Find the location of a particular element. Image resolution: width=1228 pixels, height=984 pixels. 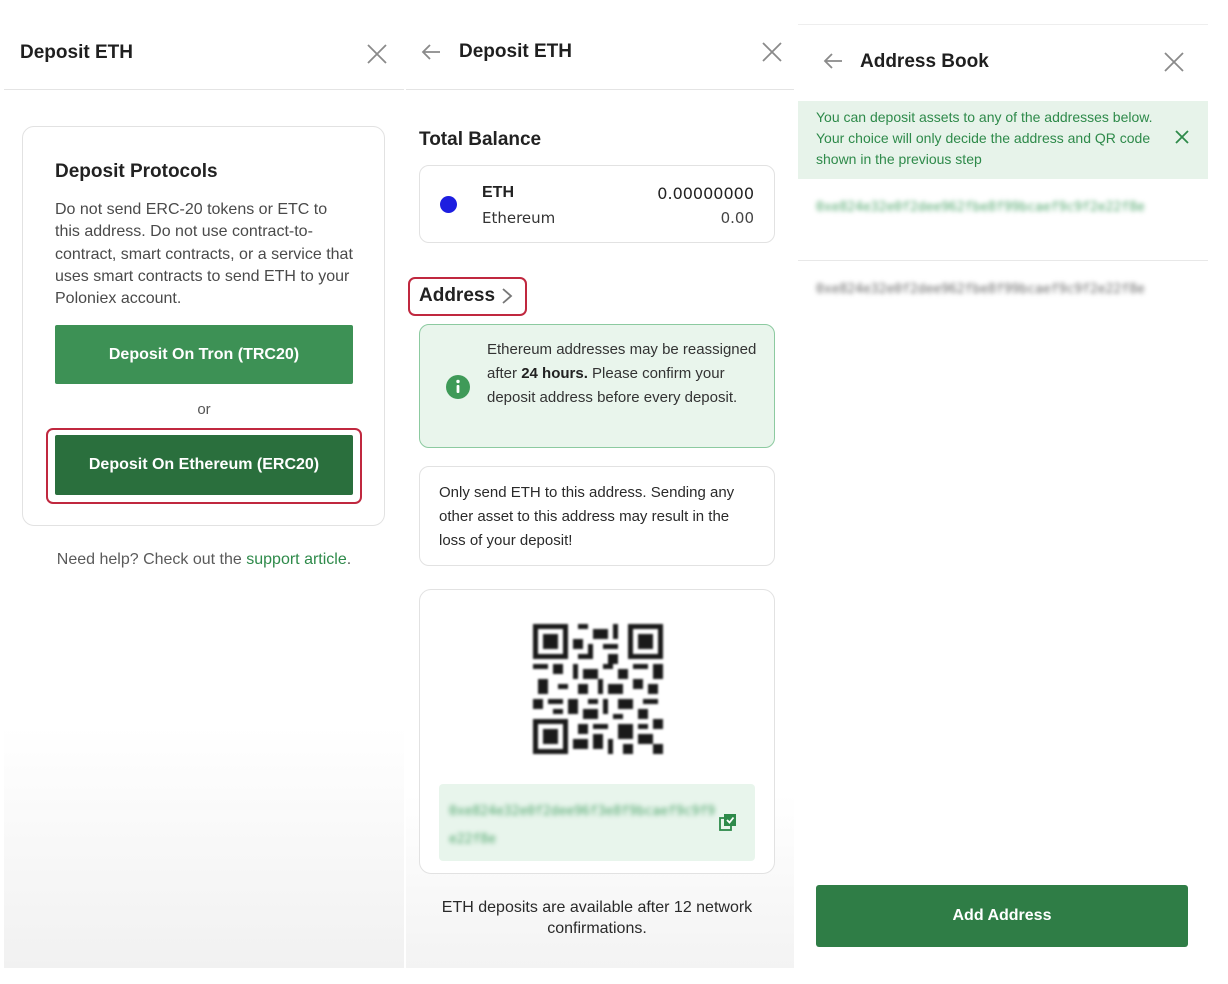

panel-title: Address Book is located at coordinates (924, 61).